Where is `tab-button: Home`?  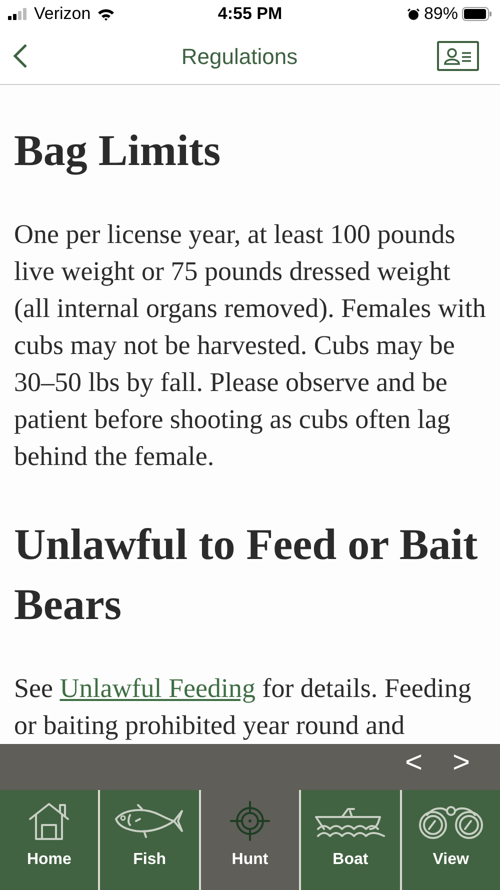
tab-button: Home is located at coordinates (49, 840).